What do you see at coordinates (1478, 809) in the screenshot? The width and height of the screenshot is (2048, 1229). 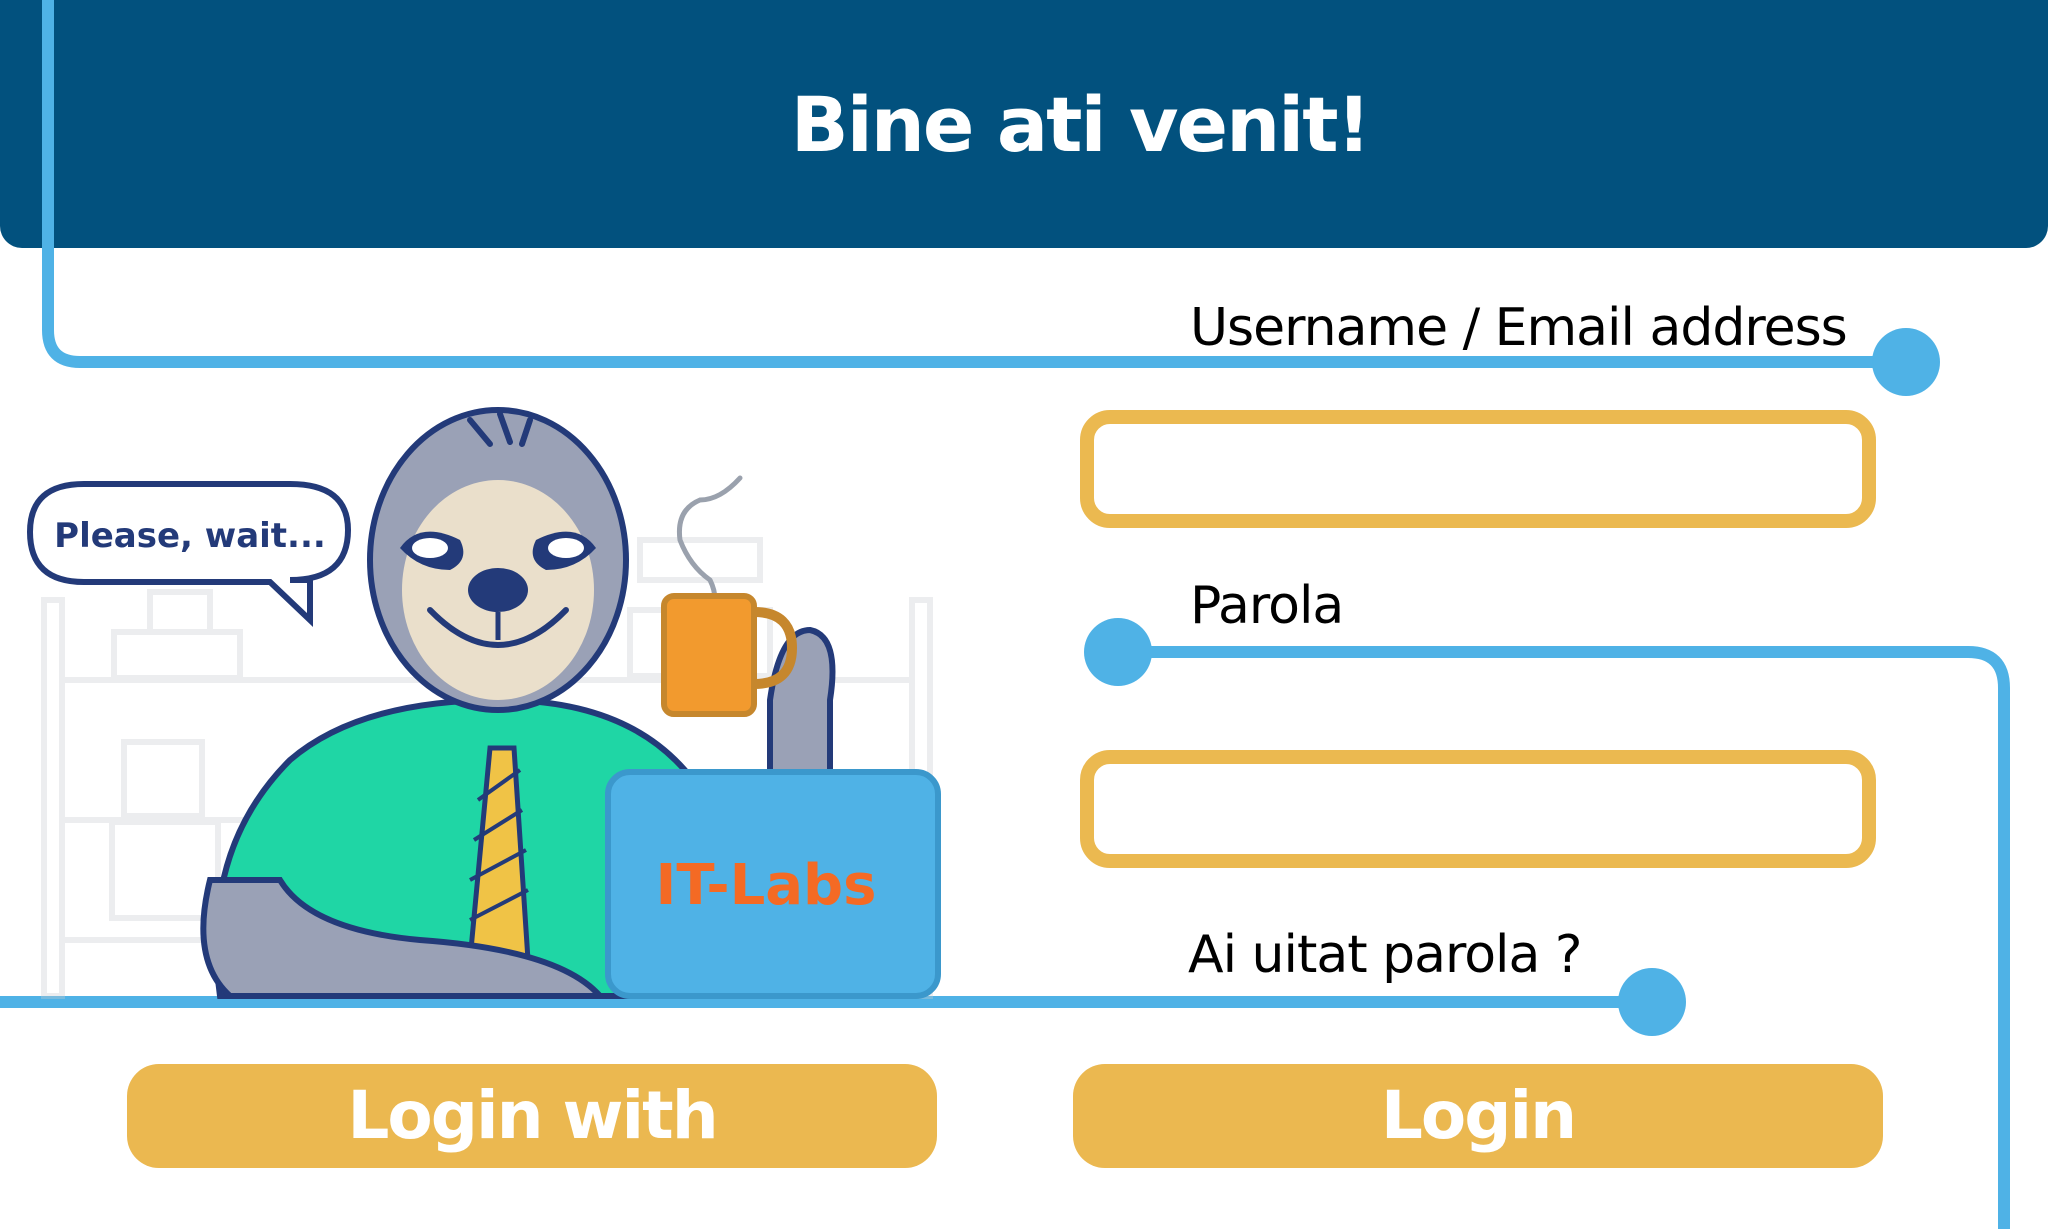 I see `password-input` at bounding box center [1478, 809].